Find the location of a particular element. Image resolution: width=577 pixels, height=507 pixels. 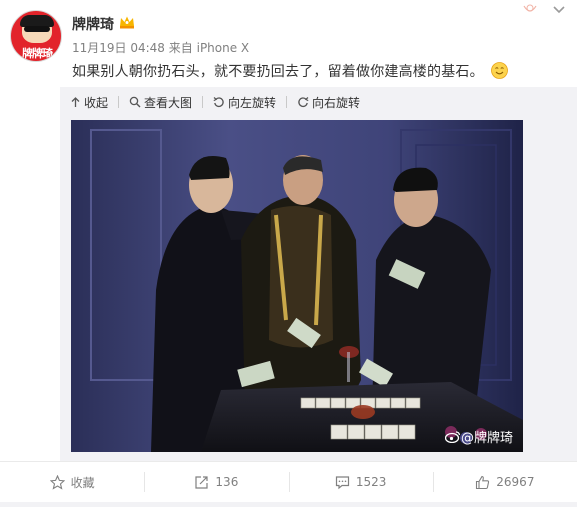

post-text: 如果别人朝你扔石头，就不要扔回去了，留着做你建高楼的基石。 is located at coordinates (278, 72).